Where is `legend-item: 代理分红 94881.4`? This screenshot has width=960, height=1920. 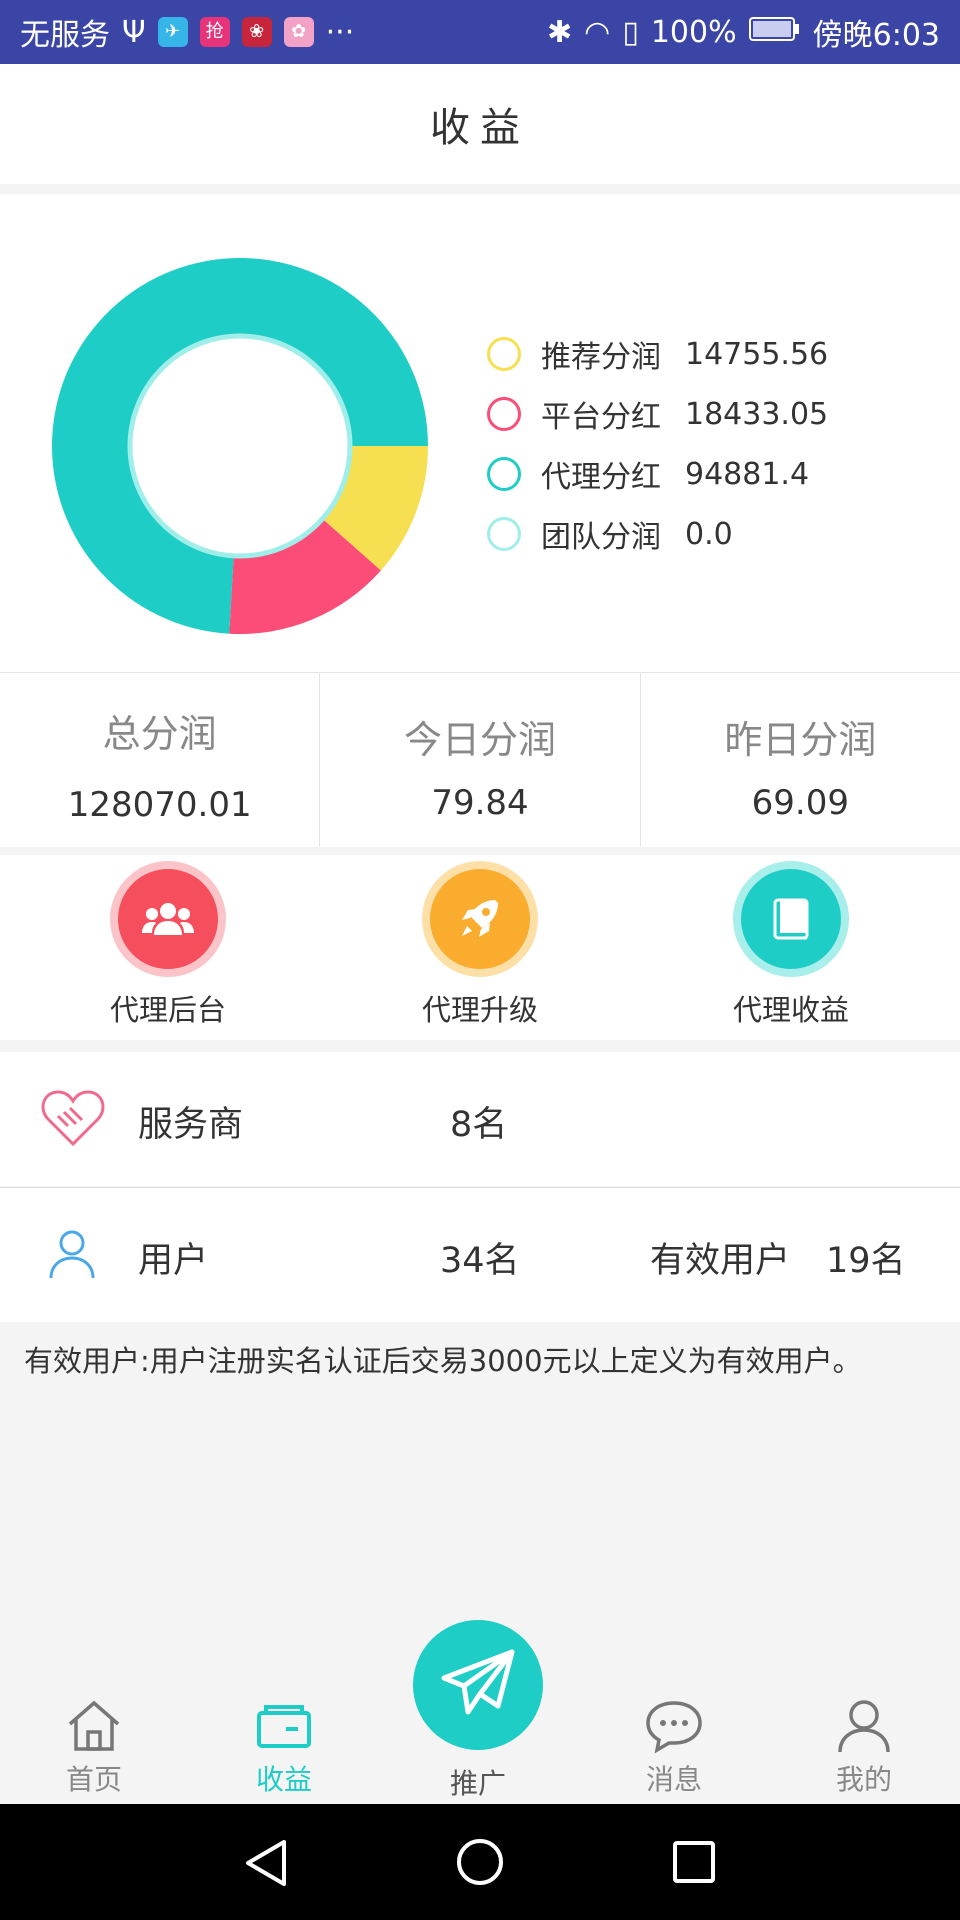 legend-item: 代理分红 94881.4 is located at coordinates (657, 474).